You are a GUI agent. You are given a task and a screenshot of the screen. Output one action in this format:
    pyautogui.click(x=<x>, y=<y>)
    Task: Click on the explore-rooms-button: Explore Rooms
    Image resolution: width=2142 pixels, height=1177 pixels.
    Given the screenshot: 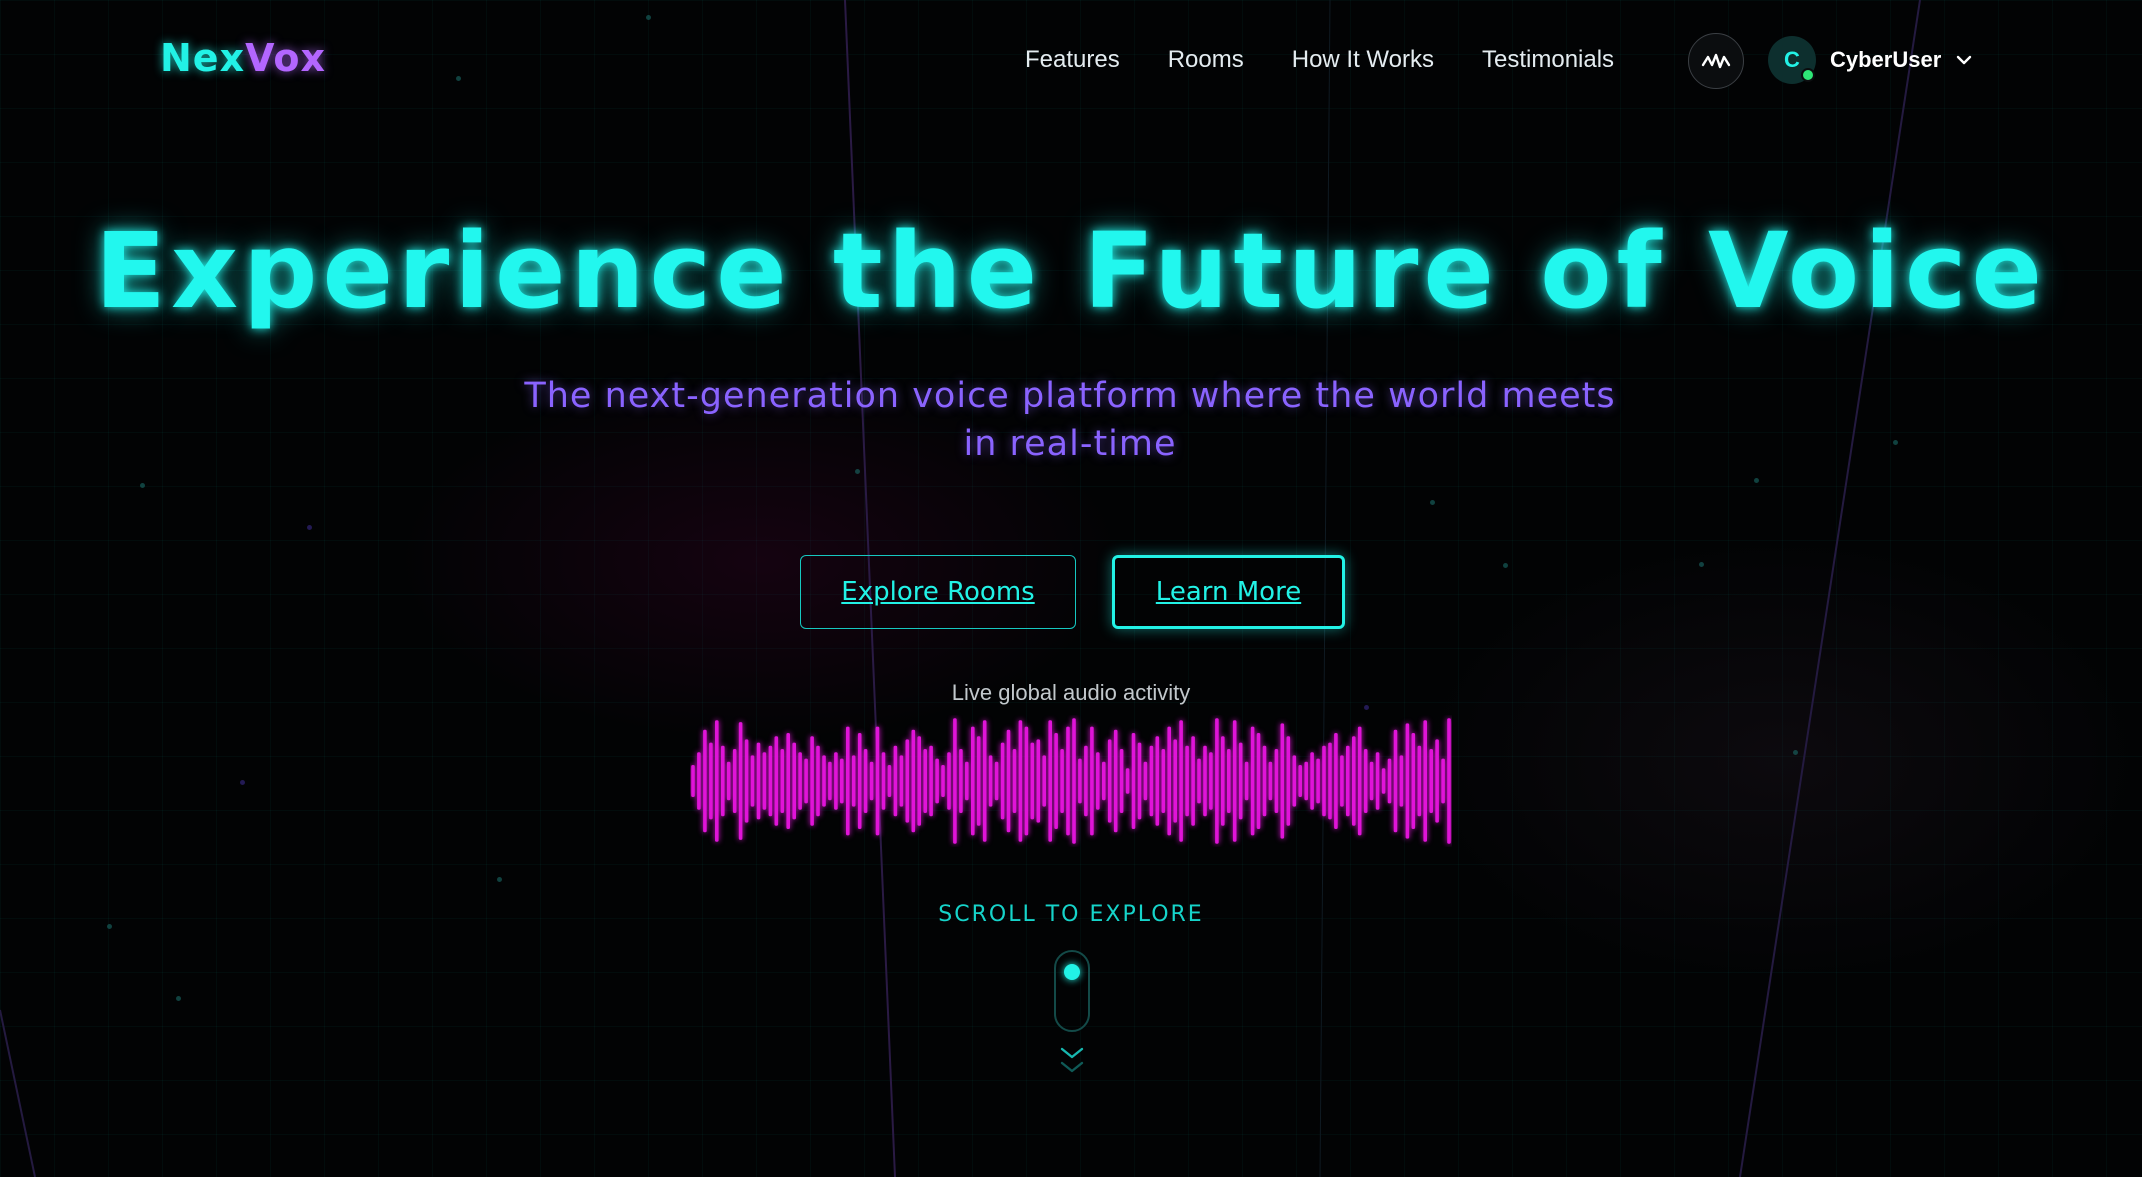 What is the action you would take?
    pyautogui.click(x=938, y=592)
    